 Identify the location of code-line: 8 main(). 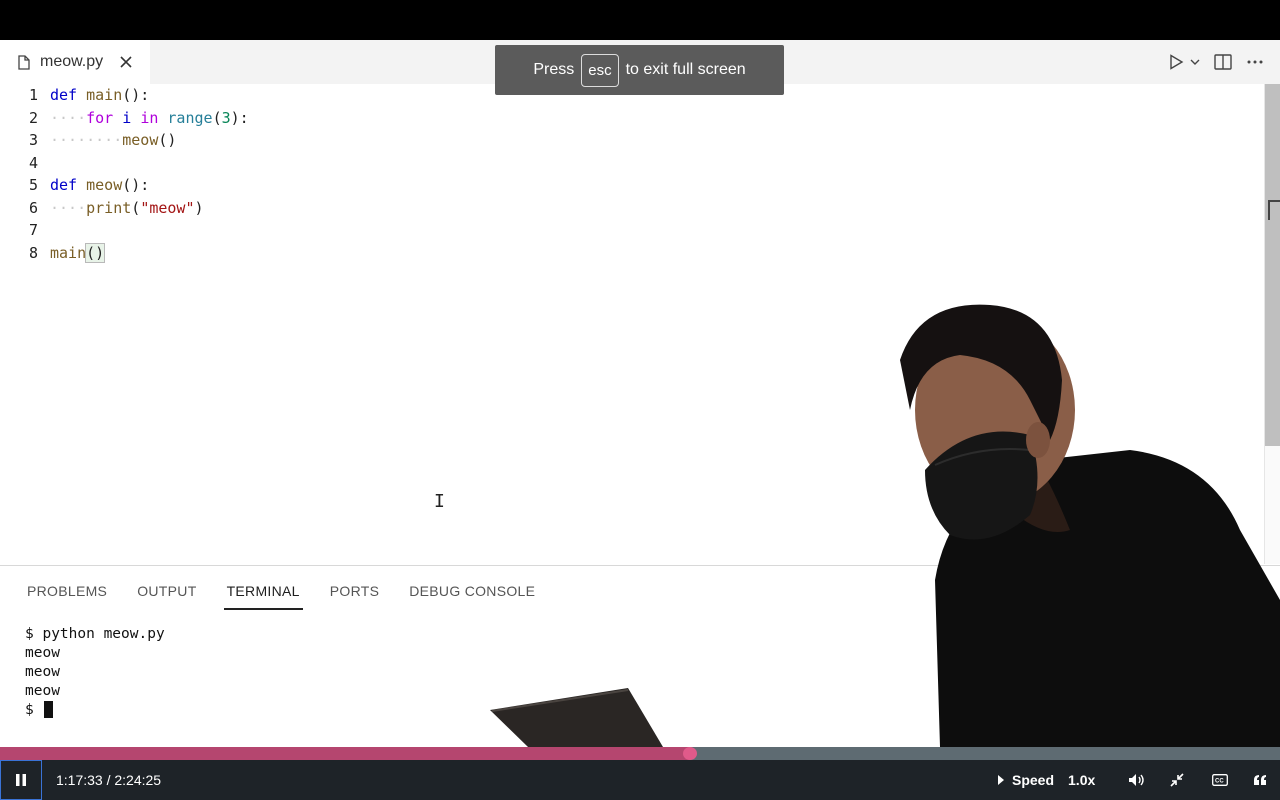
(631, 253).